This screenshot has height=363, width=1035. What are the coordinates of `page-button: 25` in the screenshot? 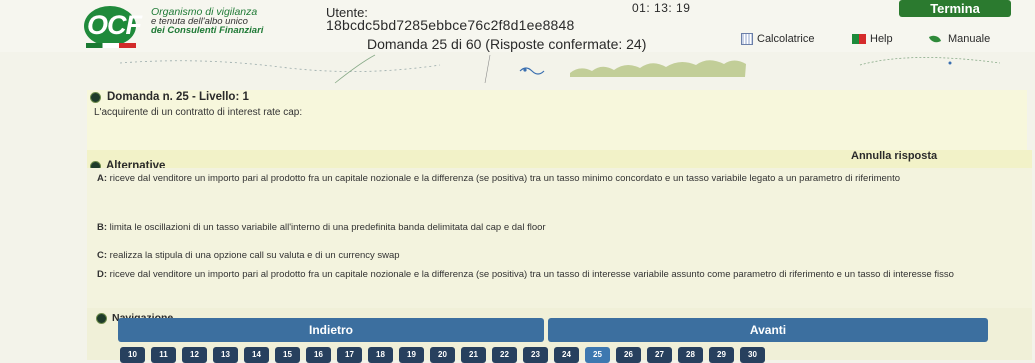 It's located at (597, 355).